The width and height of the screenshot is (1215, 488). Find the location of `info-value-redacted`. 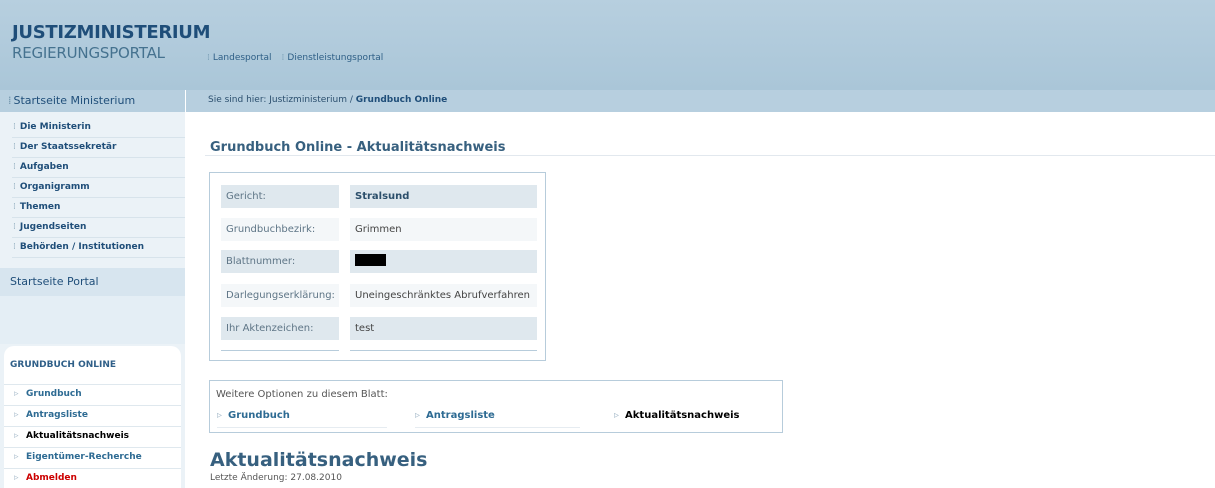

info-value-redacted is located at coordinates (443, 261).